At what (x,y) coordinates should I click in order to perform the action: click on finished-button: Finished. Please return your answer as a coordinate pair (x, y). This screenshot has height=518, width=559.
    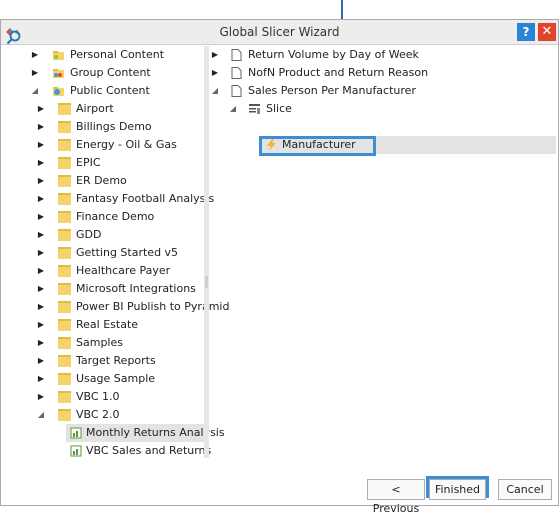
    Looking at the image, I should click on (457, 489).